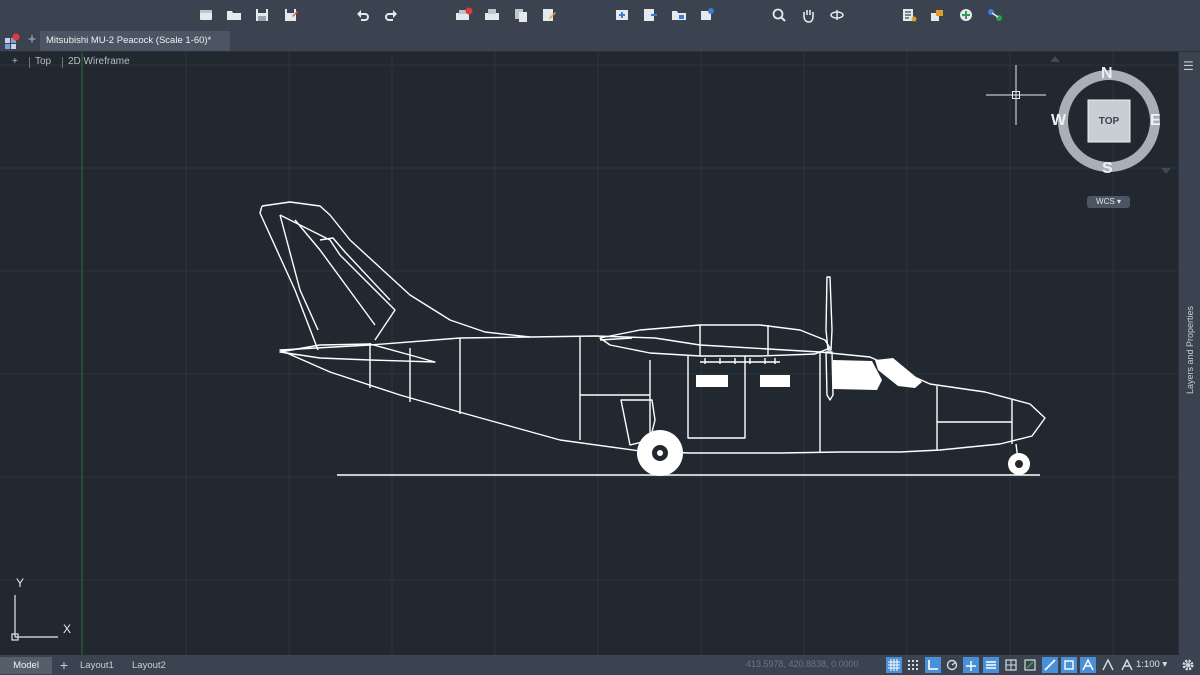 This screenshot has width=1200, height=675. I want to click on grid-toggle-icon, so click(894, 665).